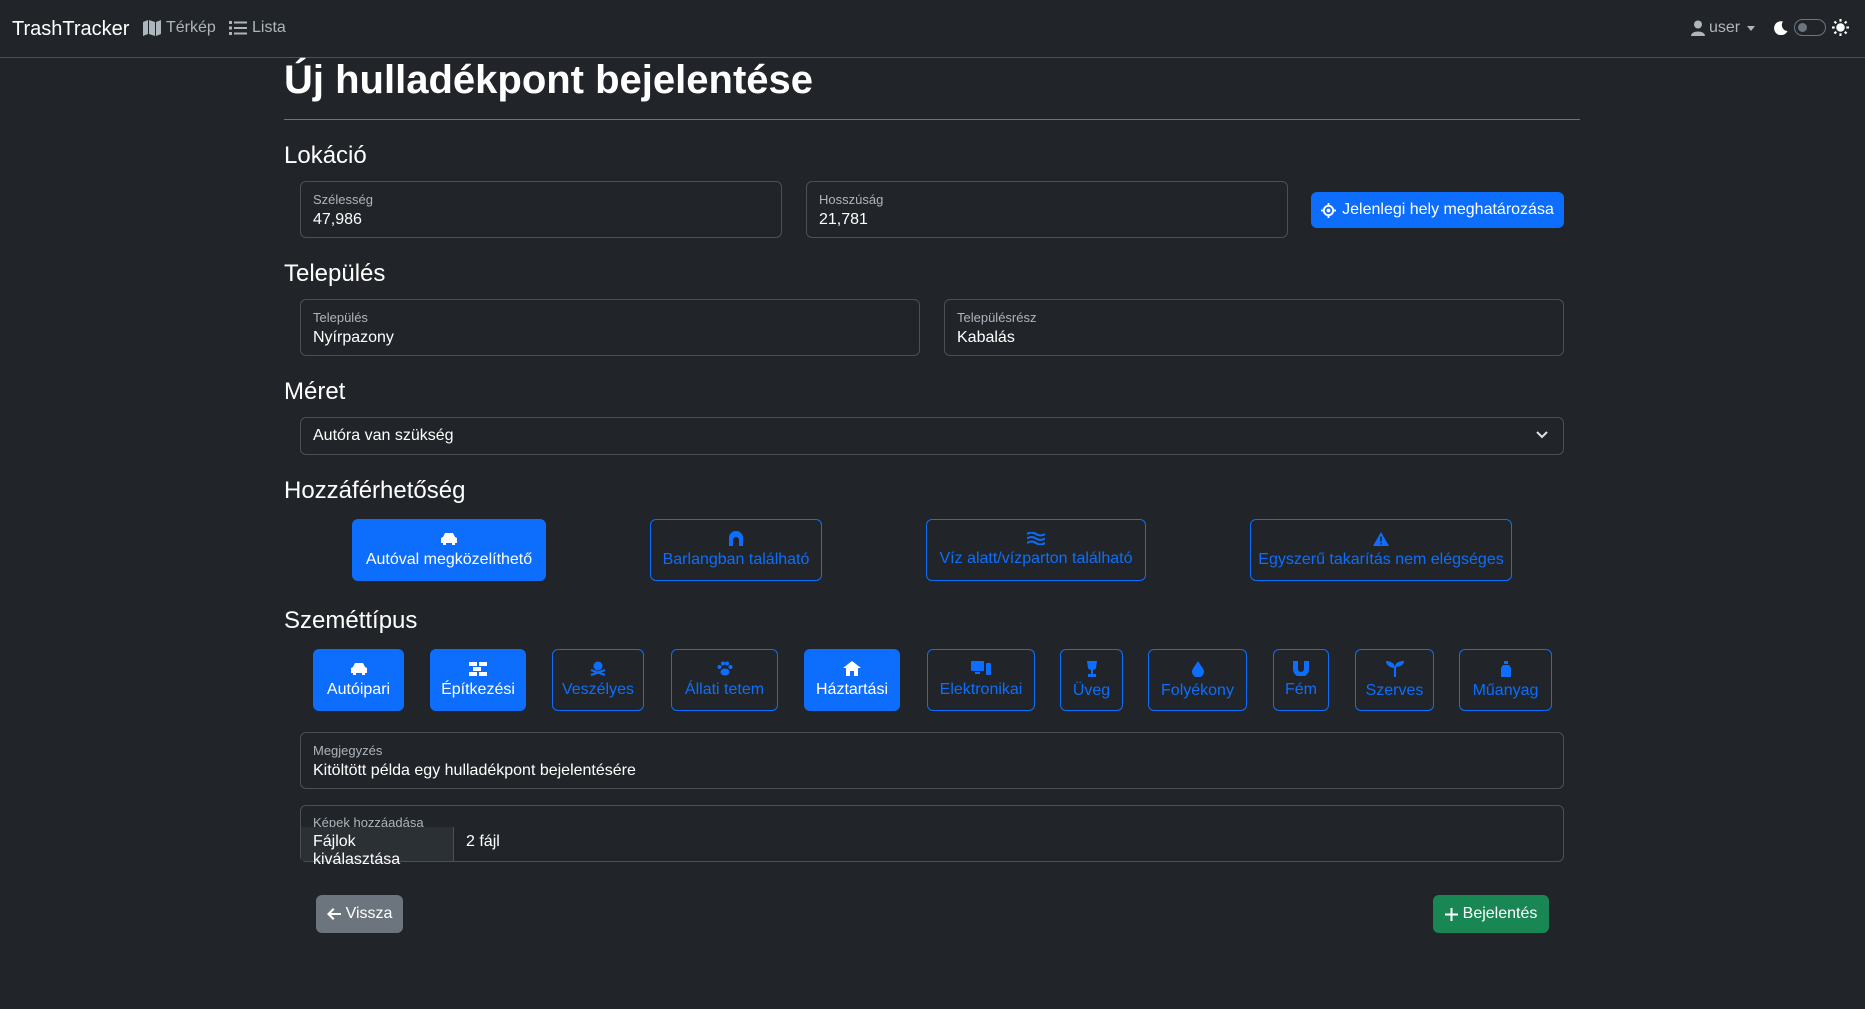 The width and height of the screenshot is (1865, 1009). Describe the element at coordinates (981, 680) in the screenshot. I see `trash-electronic-toggle: Elektronikai` at that location.